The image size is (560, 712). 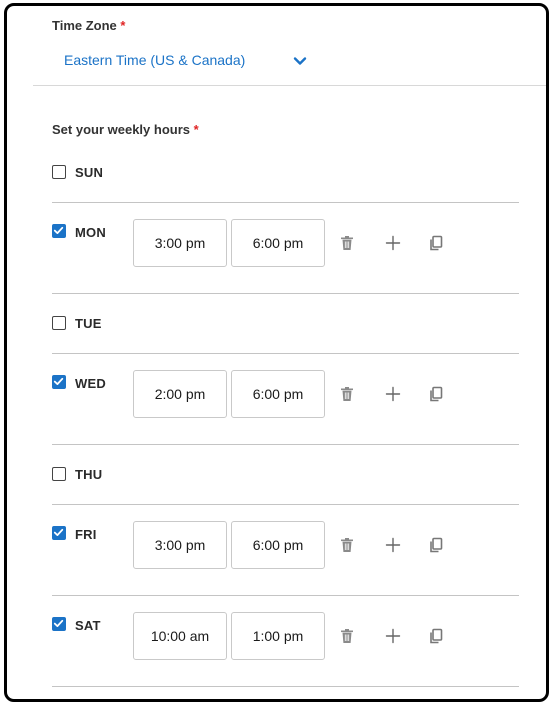 I want to click on day-row-thu: THU, so click(x=285, y=475).